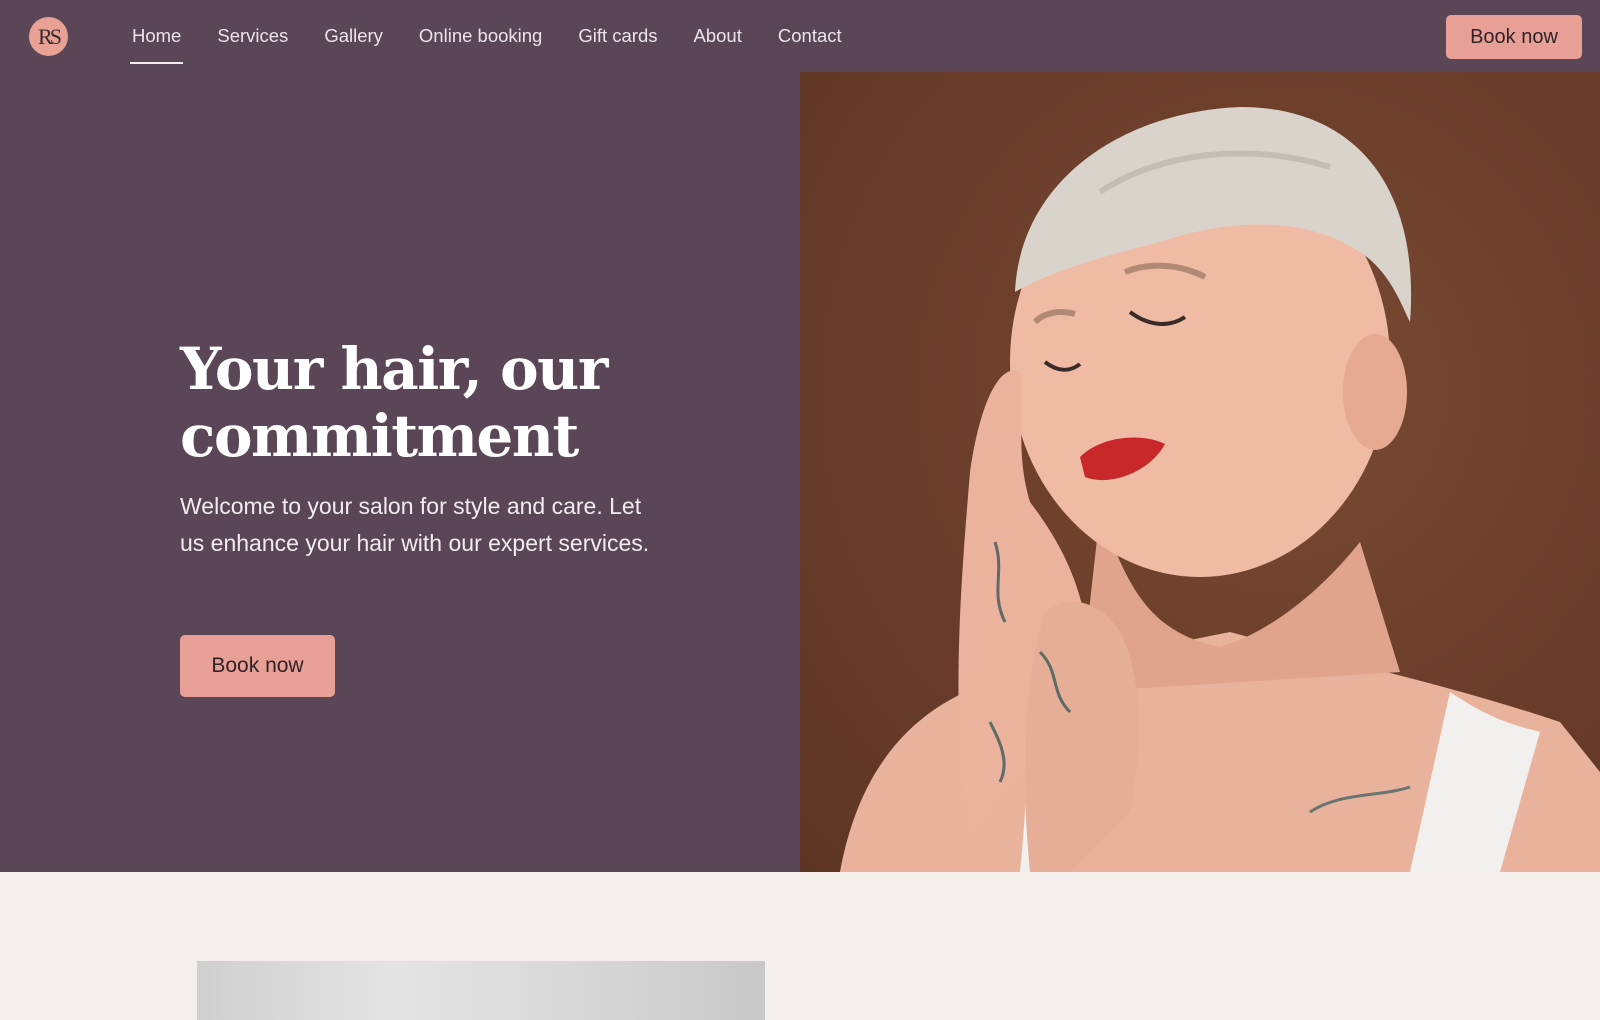 This screenshot has width=1600, height=1020. Describe the element at coordinates (394, 402) in the screenshot. I see `hero-title: Your hair, our commitment` at that location.